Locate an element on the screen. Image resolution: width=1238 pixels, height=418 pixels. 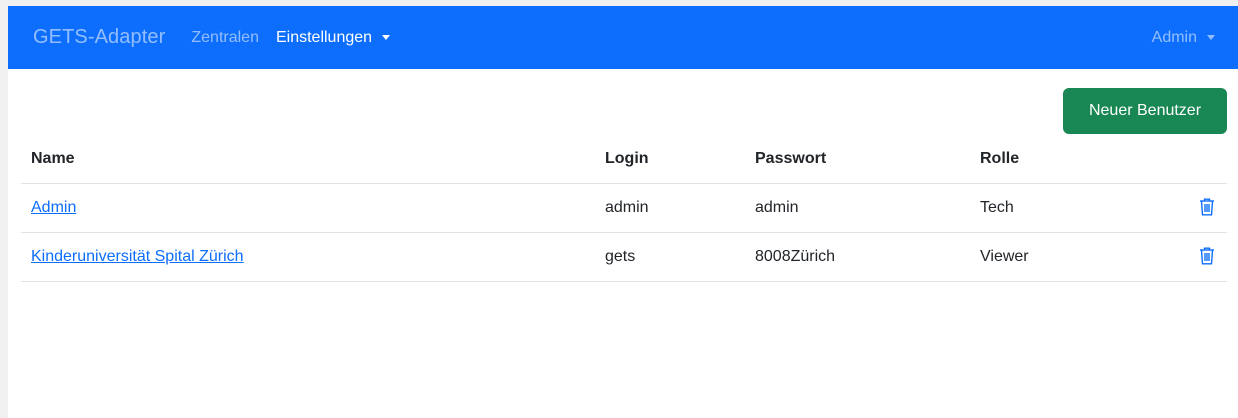
new-user-button: Neuer Benutzer is located at coordinates (1145, 111).